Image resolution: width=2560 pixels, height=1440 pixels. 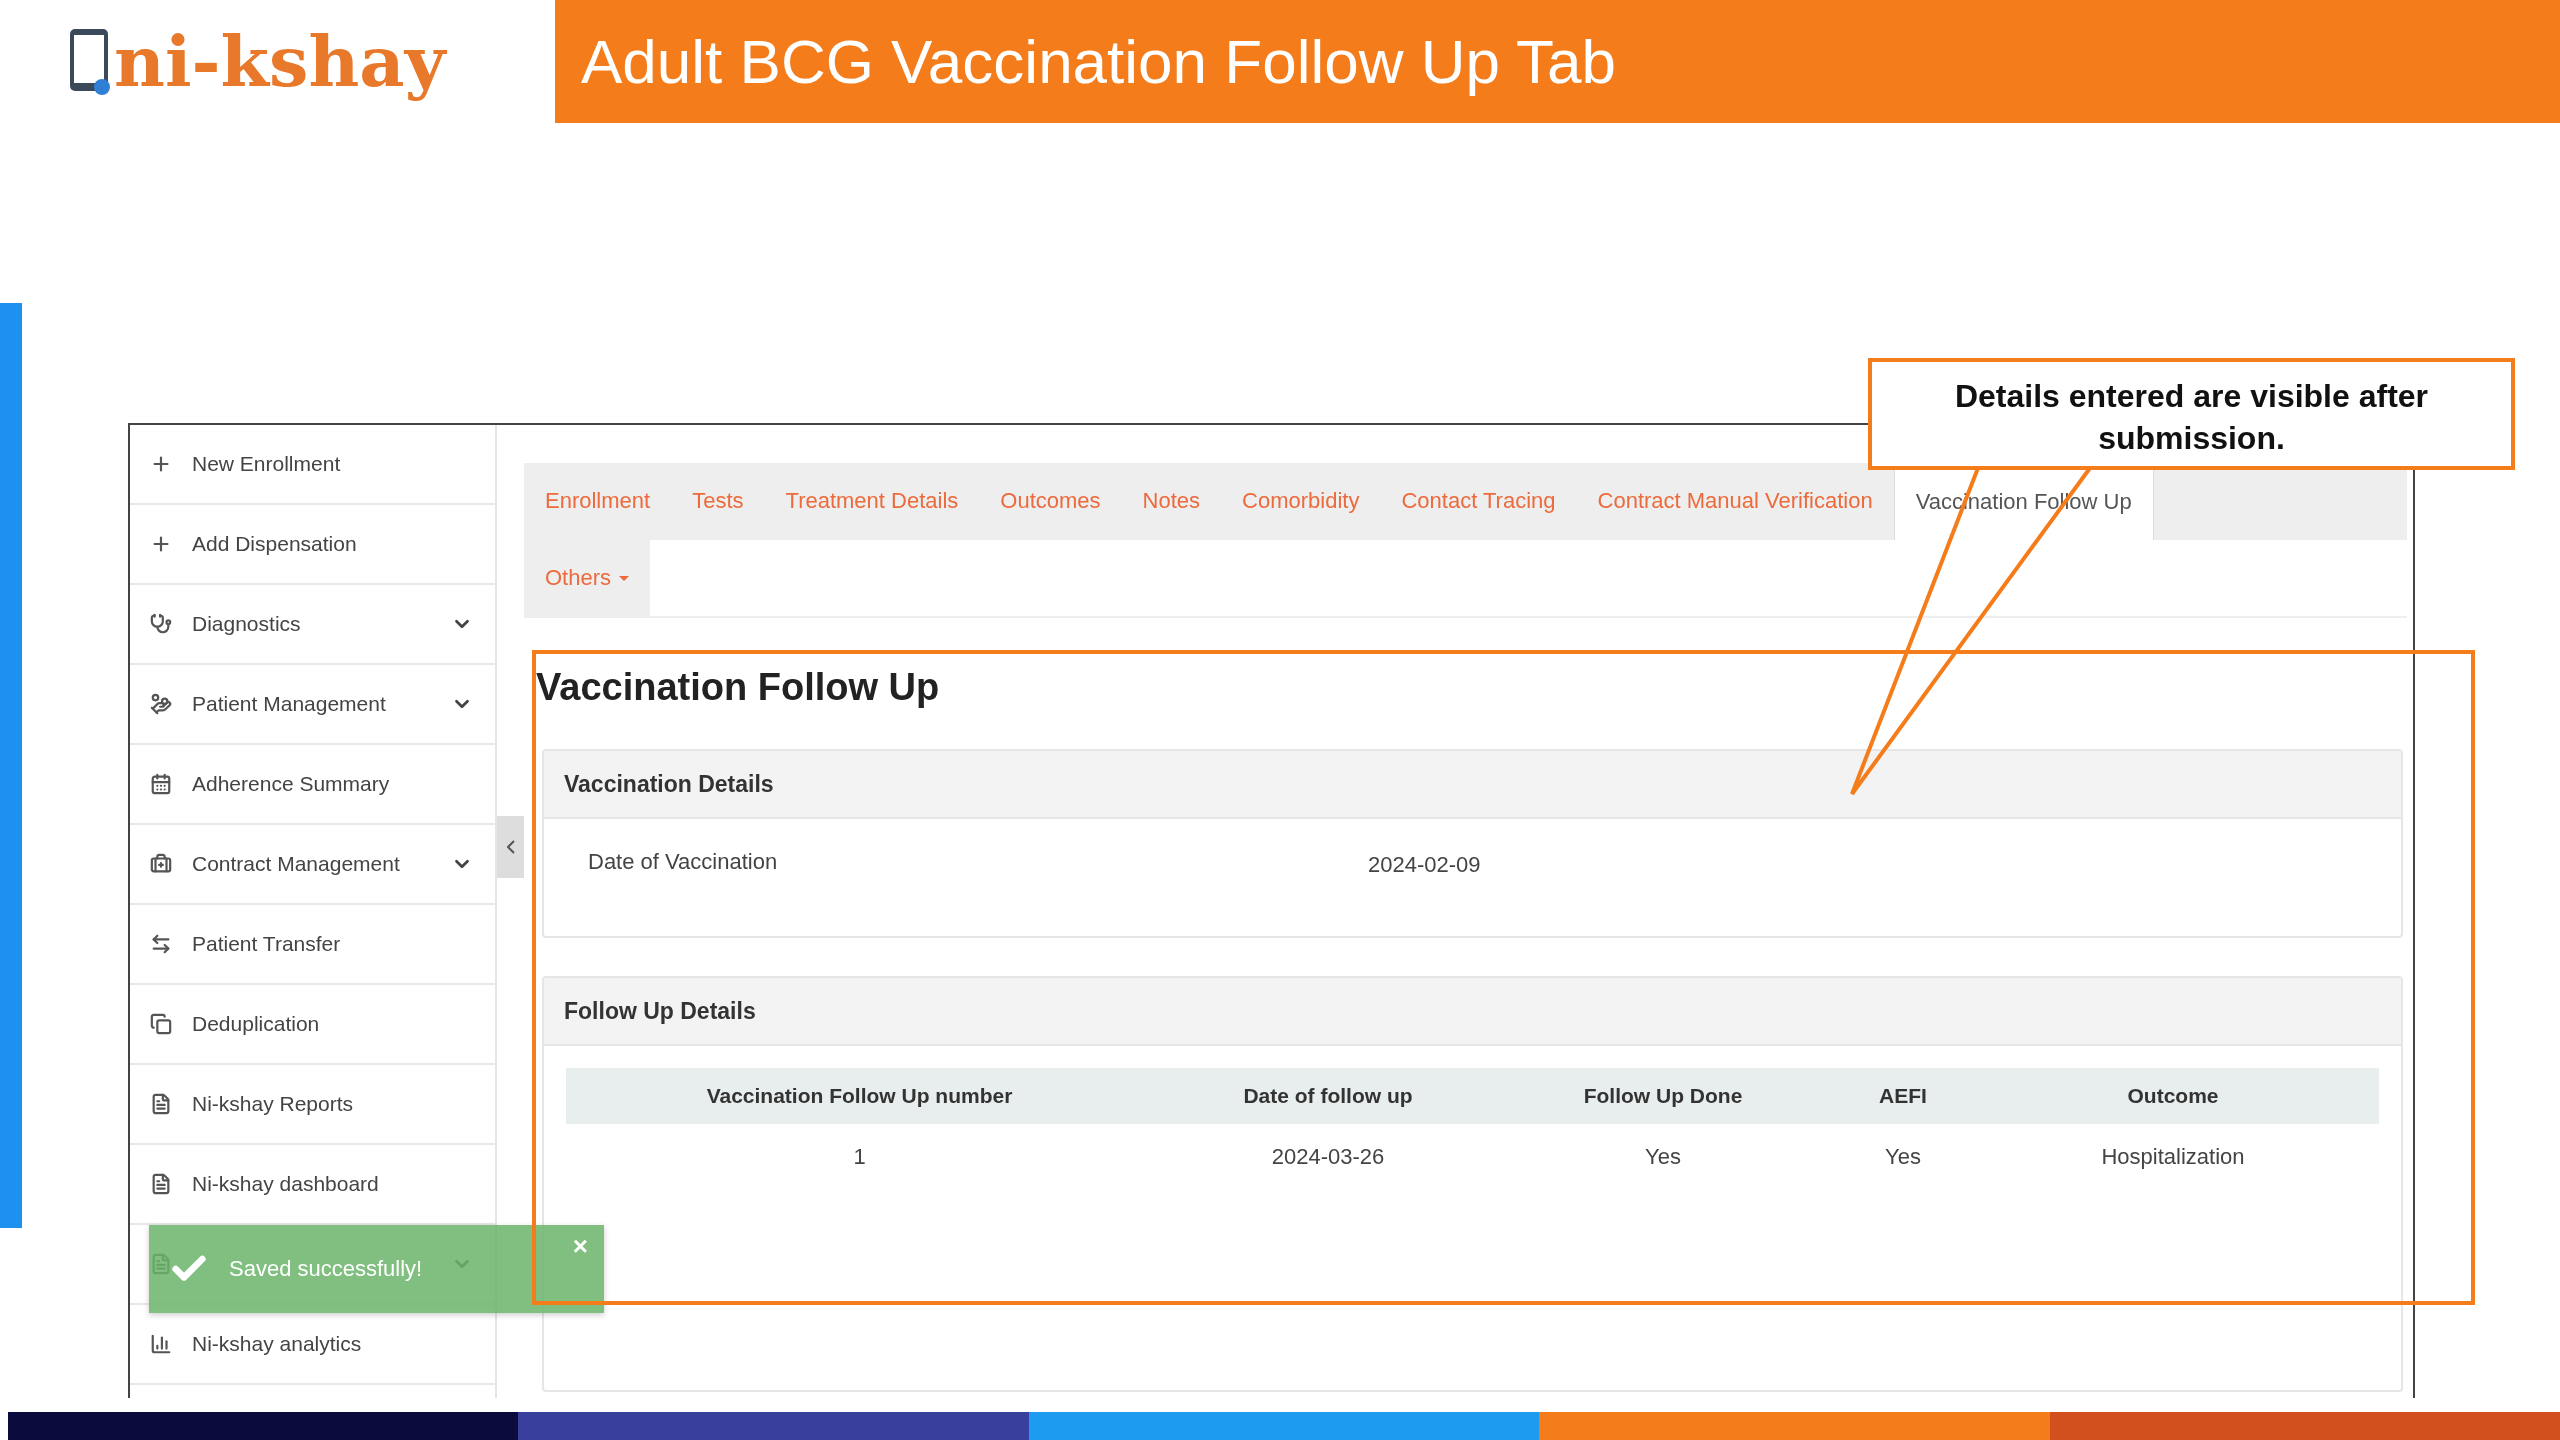 I want to click on collapse-handle, so click(x=510, y=846).